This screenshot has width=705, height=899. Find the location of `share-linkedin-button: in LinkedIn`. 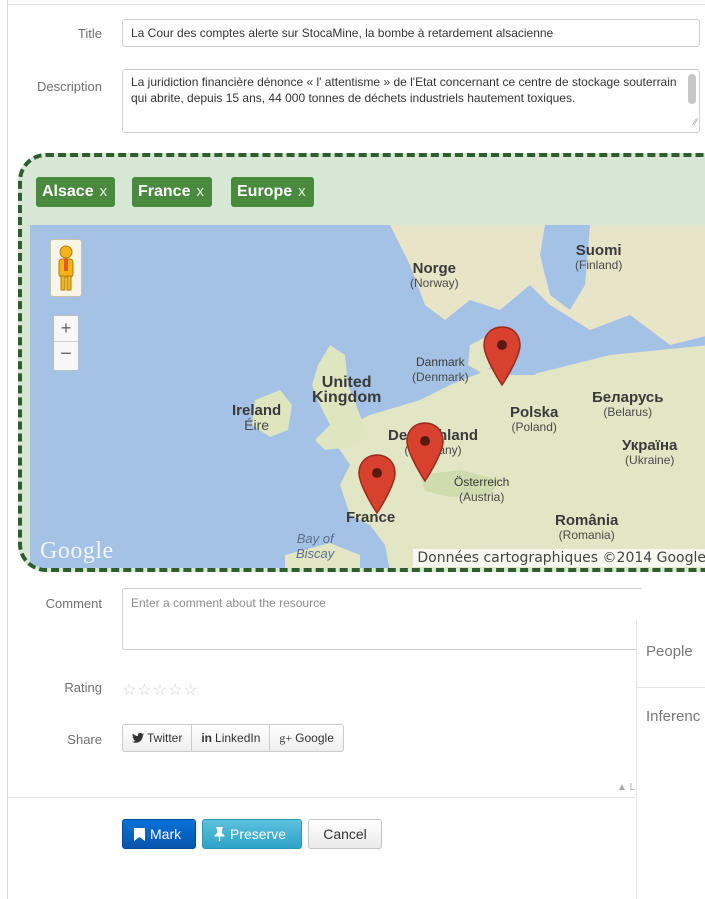

share-linkedin-button: in LinkedIn is located at coordinates (231, 738).